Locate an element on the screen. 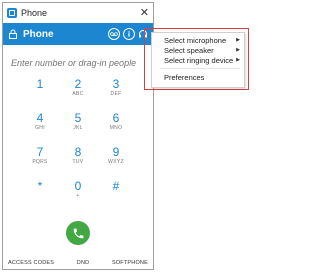 The image size is (320, 274). key-letters: GHI is located at coordinates (40, 127).